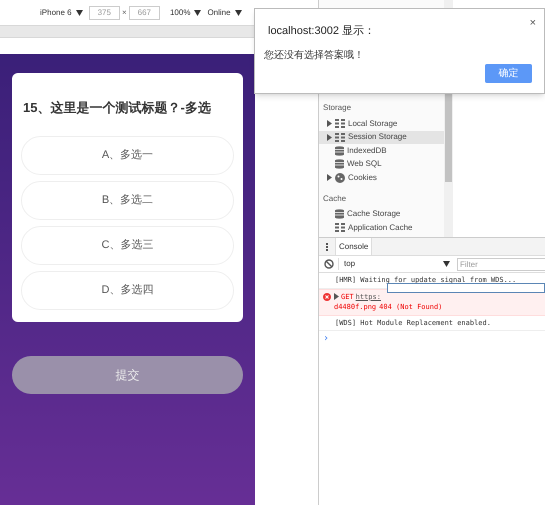  What do you see at coordinates (381, 123) in the screenshot?
I see `sidebar-item: Local Storage` at bounding box center [381, 123].